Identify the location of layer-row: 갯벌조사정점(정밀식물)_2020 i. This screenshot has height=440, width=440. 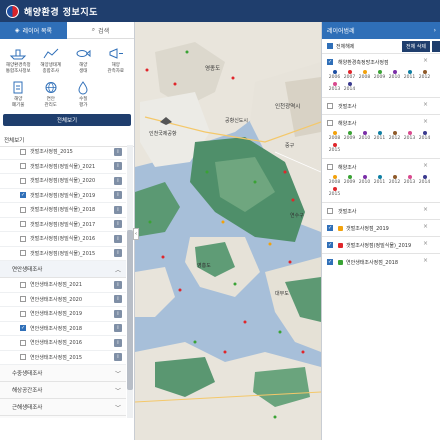
(63, 181).